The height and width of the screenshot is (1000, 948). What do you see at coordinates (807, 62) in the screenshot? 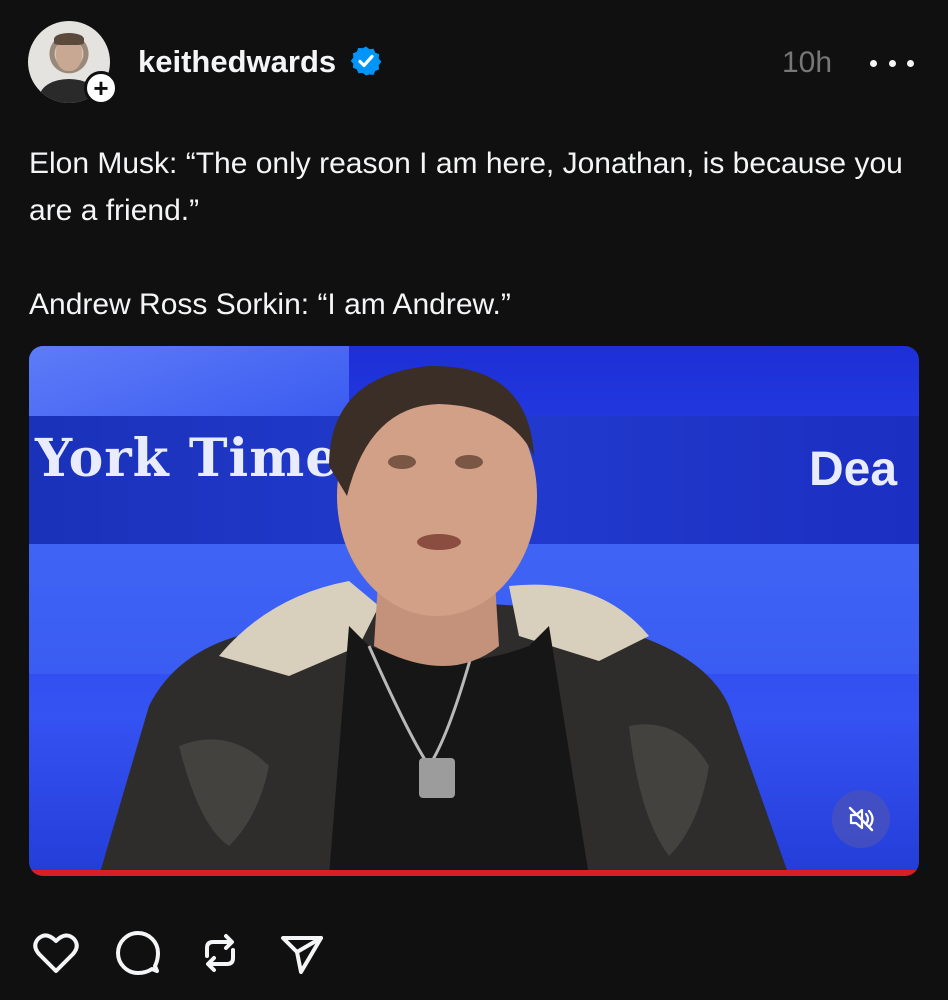
I see `post-timestamp: 10h` at bounding box center [807, 62].